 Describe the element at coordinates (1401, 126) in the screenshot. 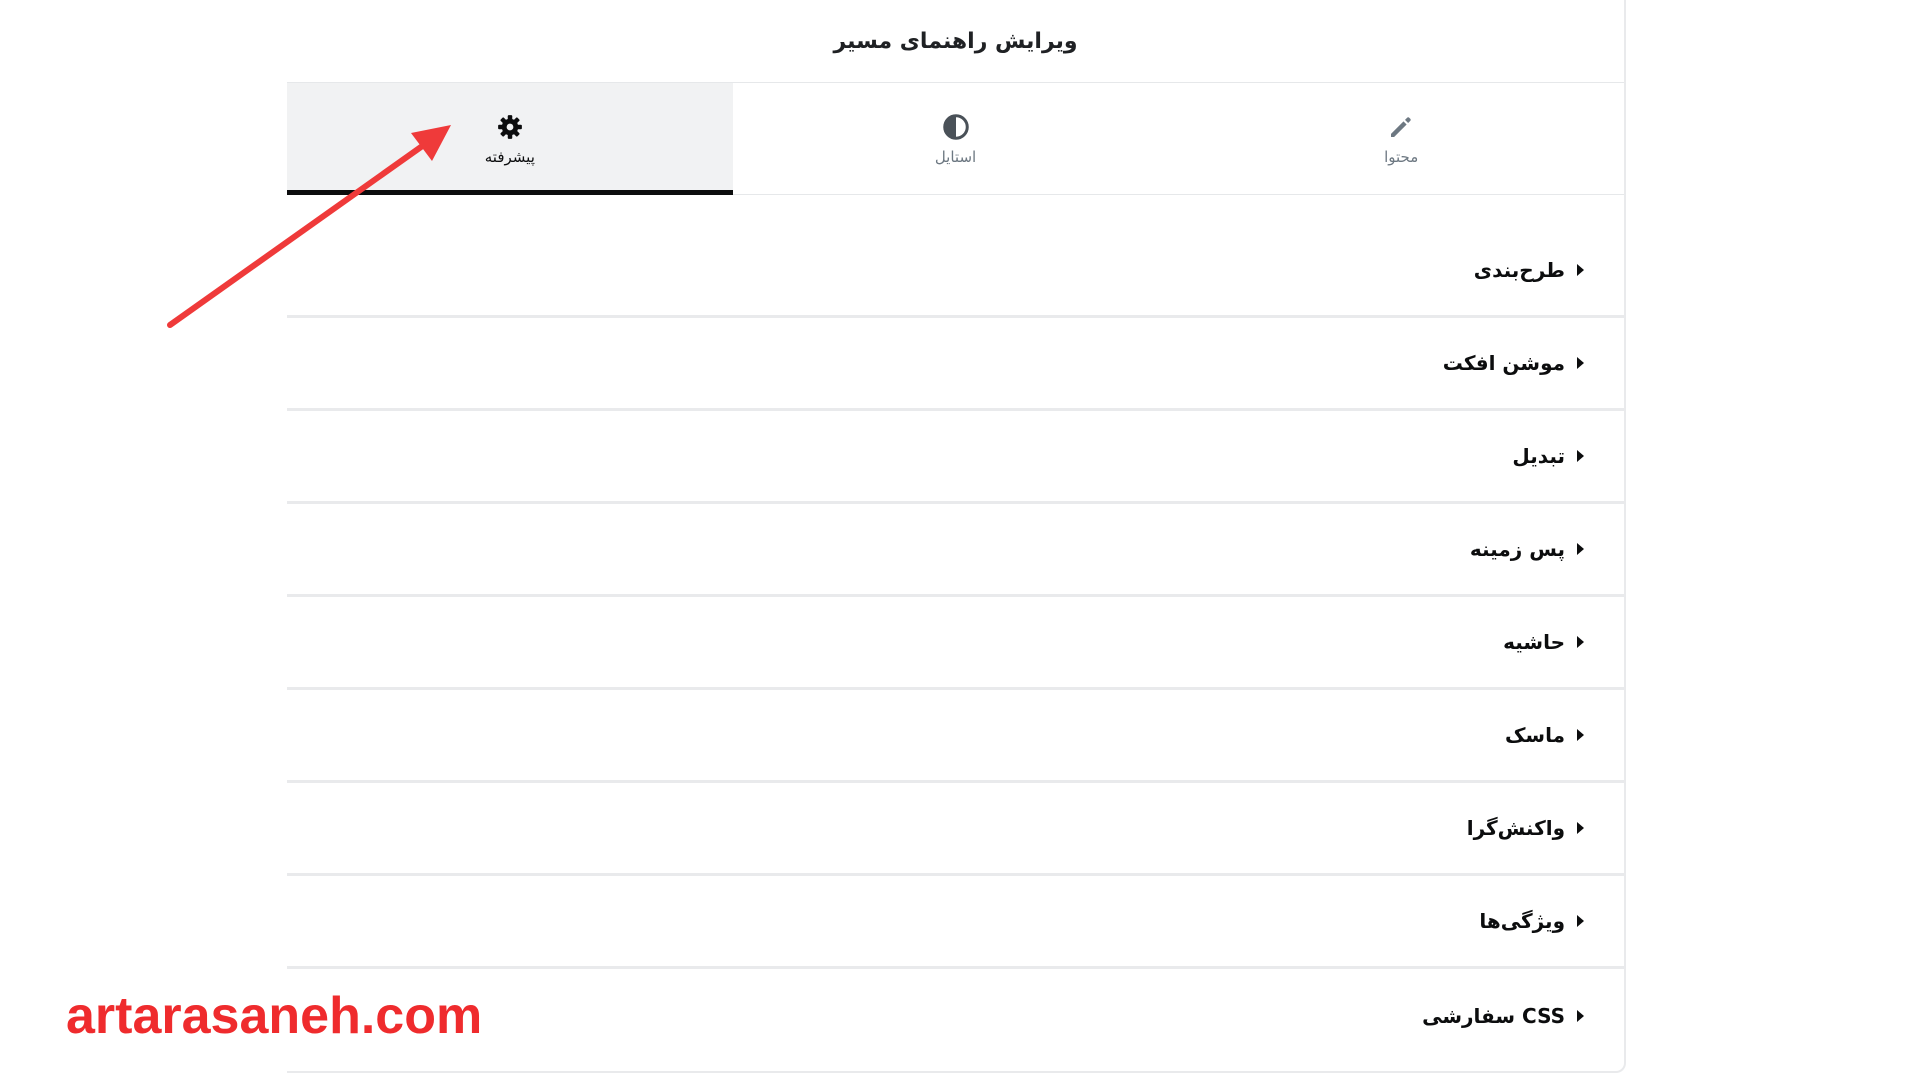

I see `pencil-icon` at that location.